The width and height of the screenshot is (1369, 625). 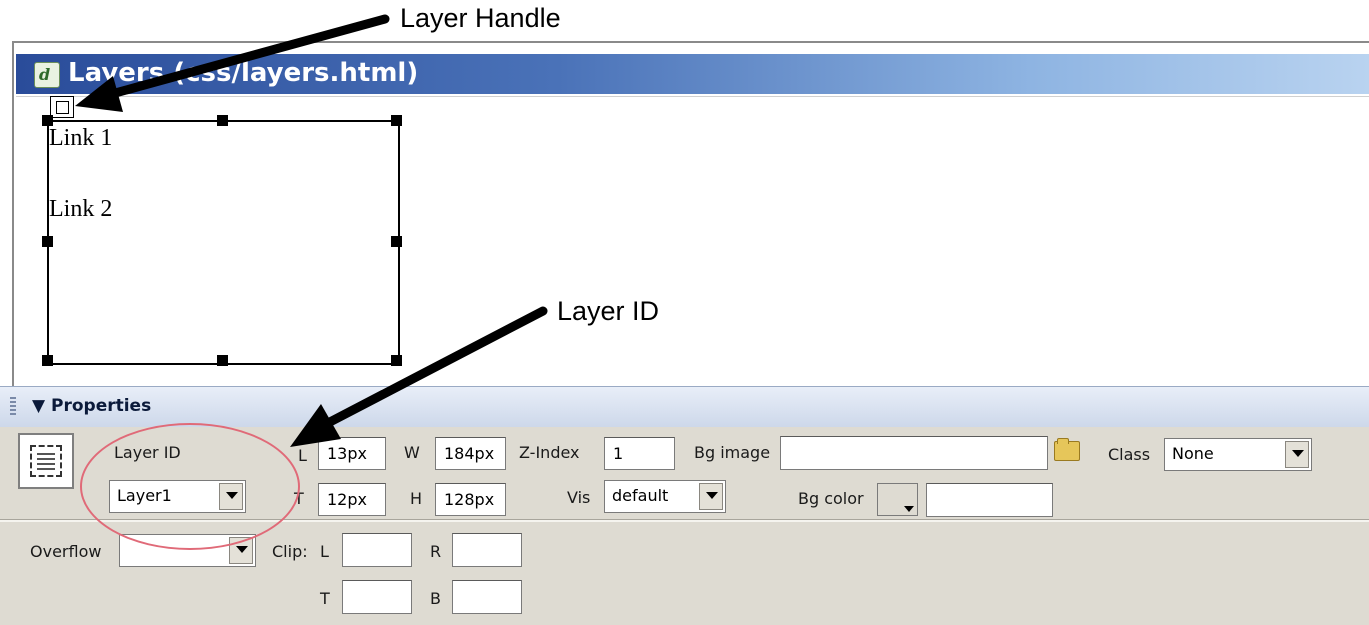 I want to click on arrow-to-layer-id, so click(x=419, y=376).